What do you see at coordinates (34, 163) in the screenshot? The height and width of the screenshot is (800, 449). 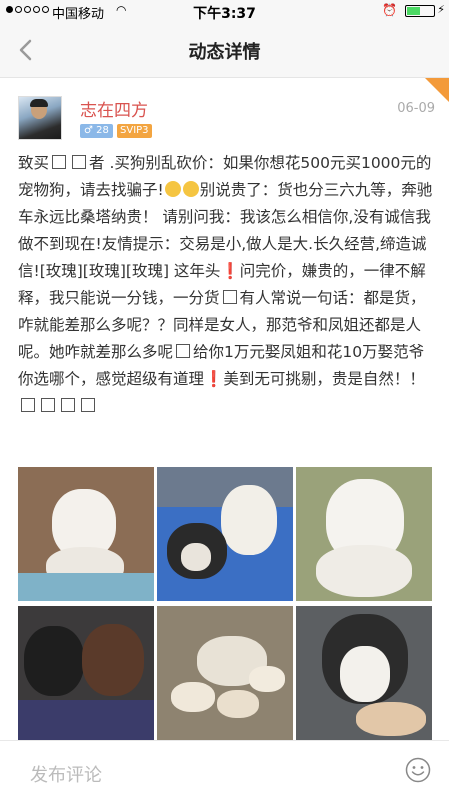 I see `post-text-part: 致买` at bounding box center [34, 163].